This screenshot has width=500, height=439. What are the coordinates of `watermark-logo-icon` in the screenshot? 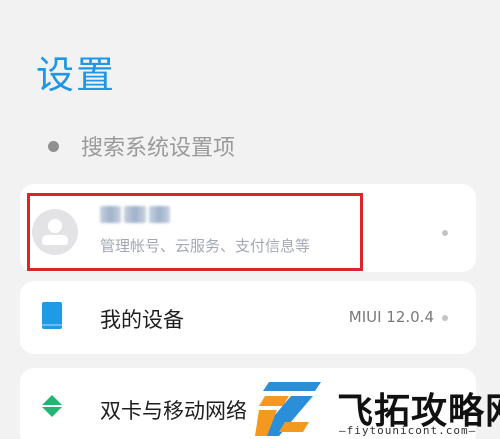 It's located at (288, 409).